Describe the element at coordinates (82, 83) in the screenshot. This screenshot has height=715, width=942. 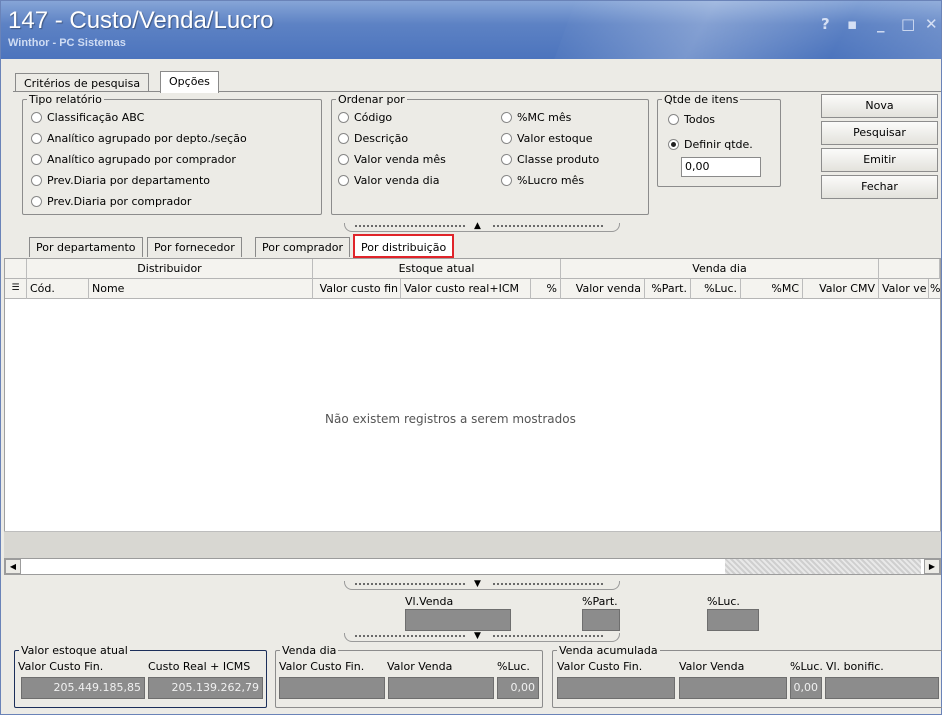
I see `tab-criterios: Critérios de pesquisa` at that location.